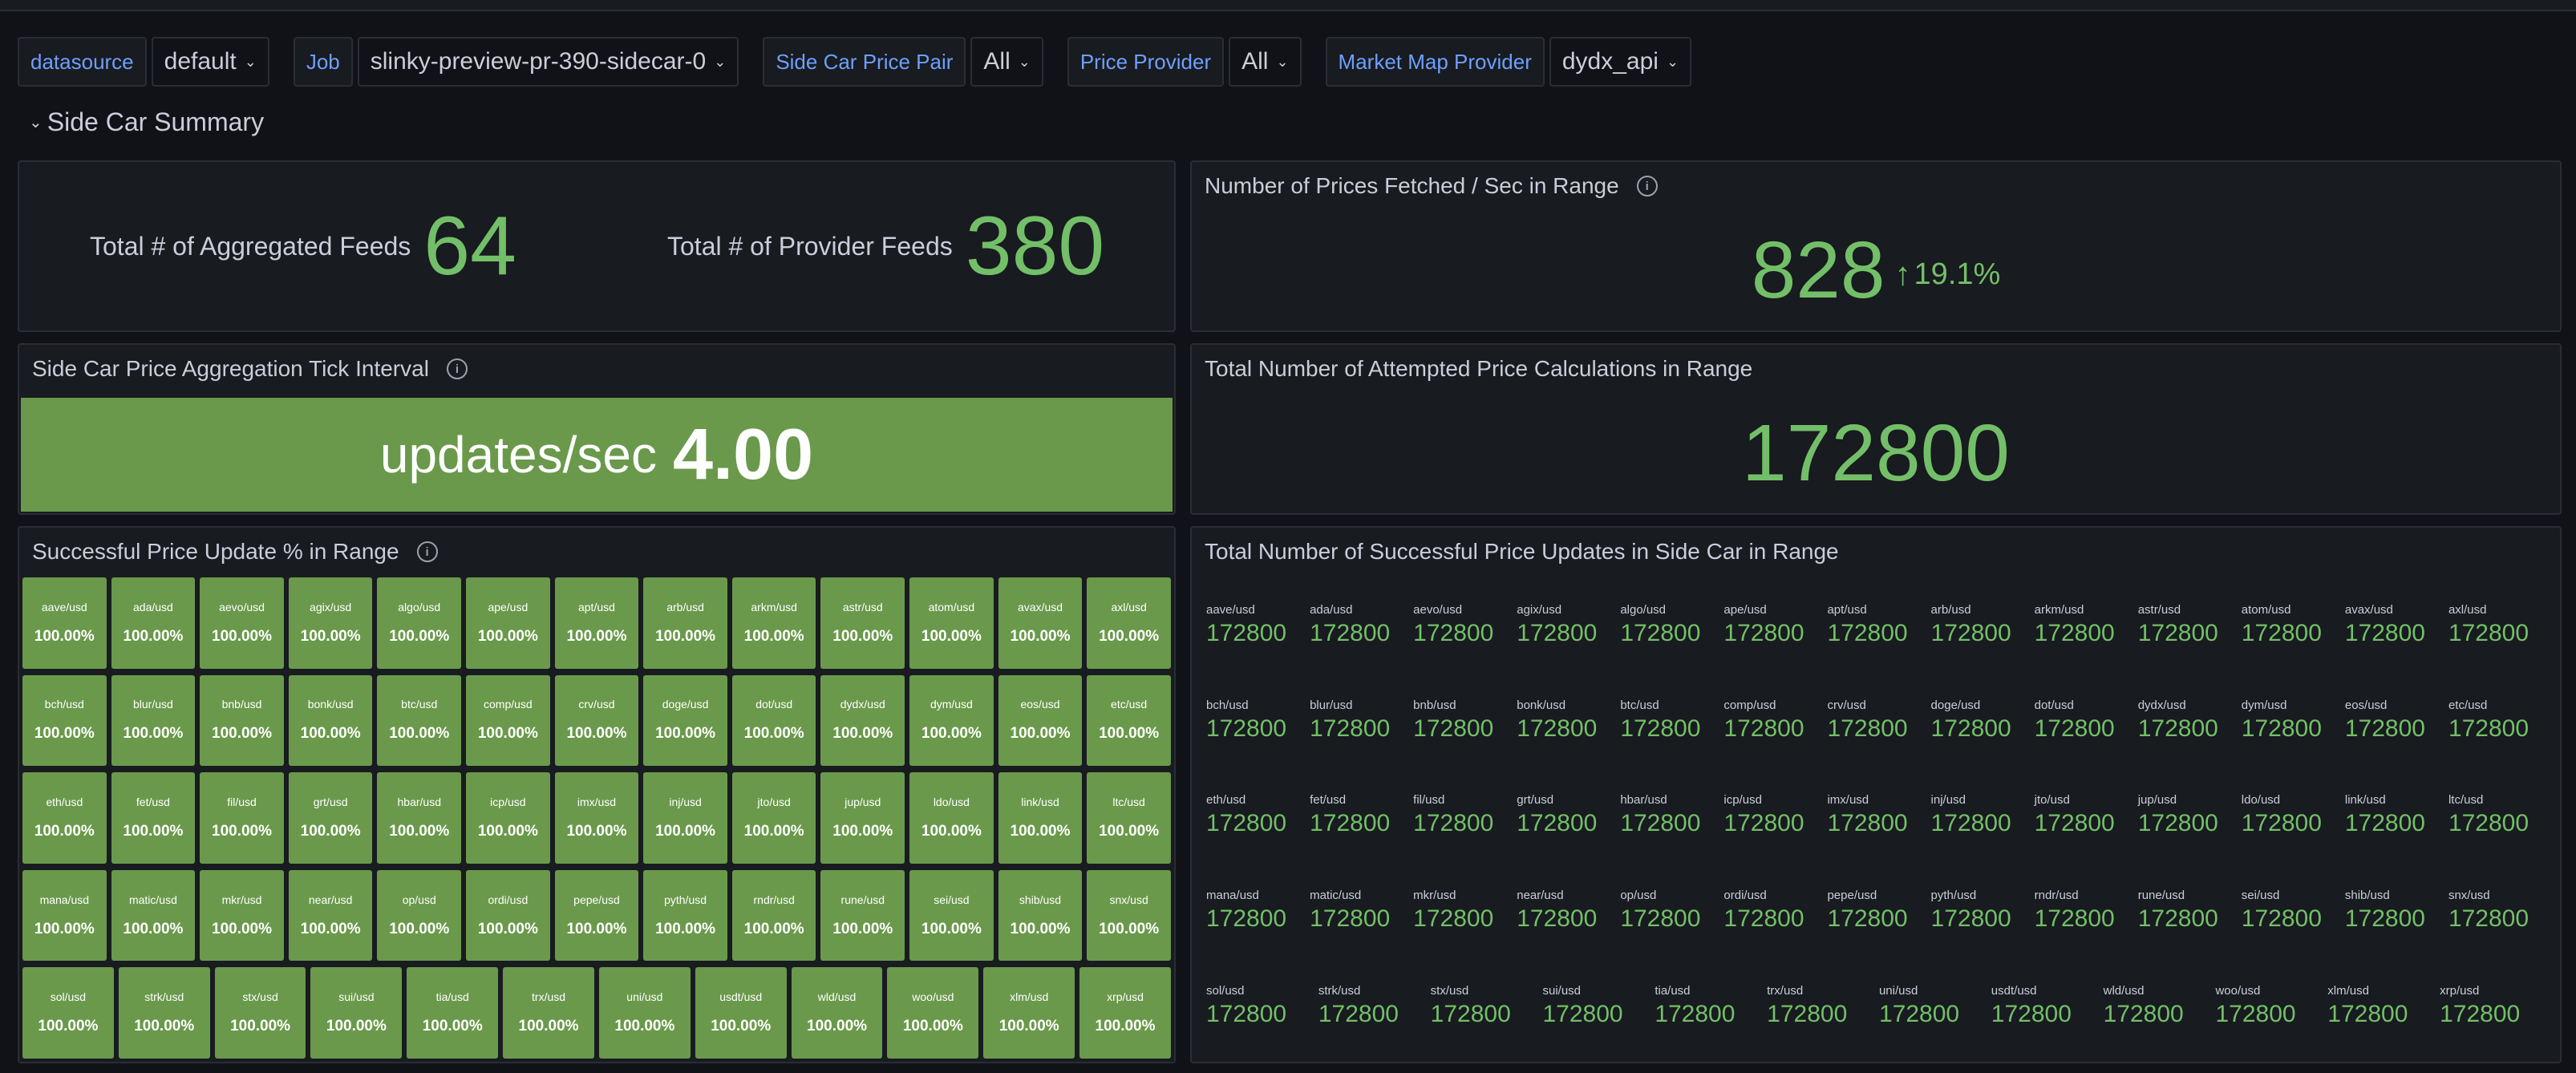 Image resolution: width=2576 pixels, height=1073 pixels. Describe the element at coordinates (2367, 896) in the screenshot. I see `pair-label: shib/usd` at that location.